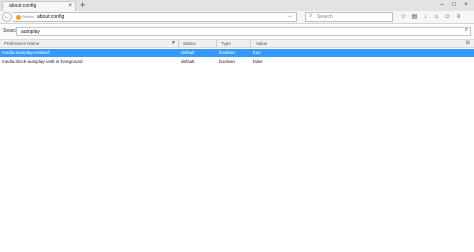  I want to click on smiley-icon: ☺, so click(447, 17).